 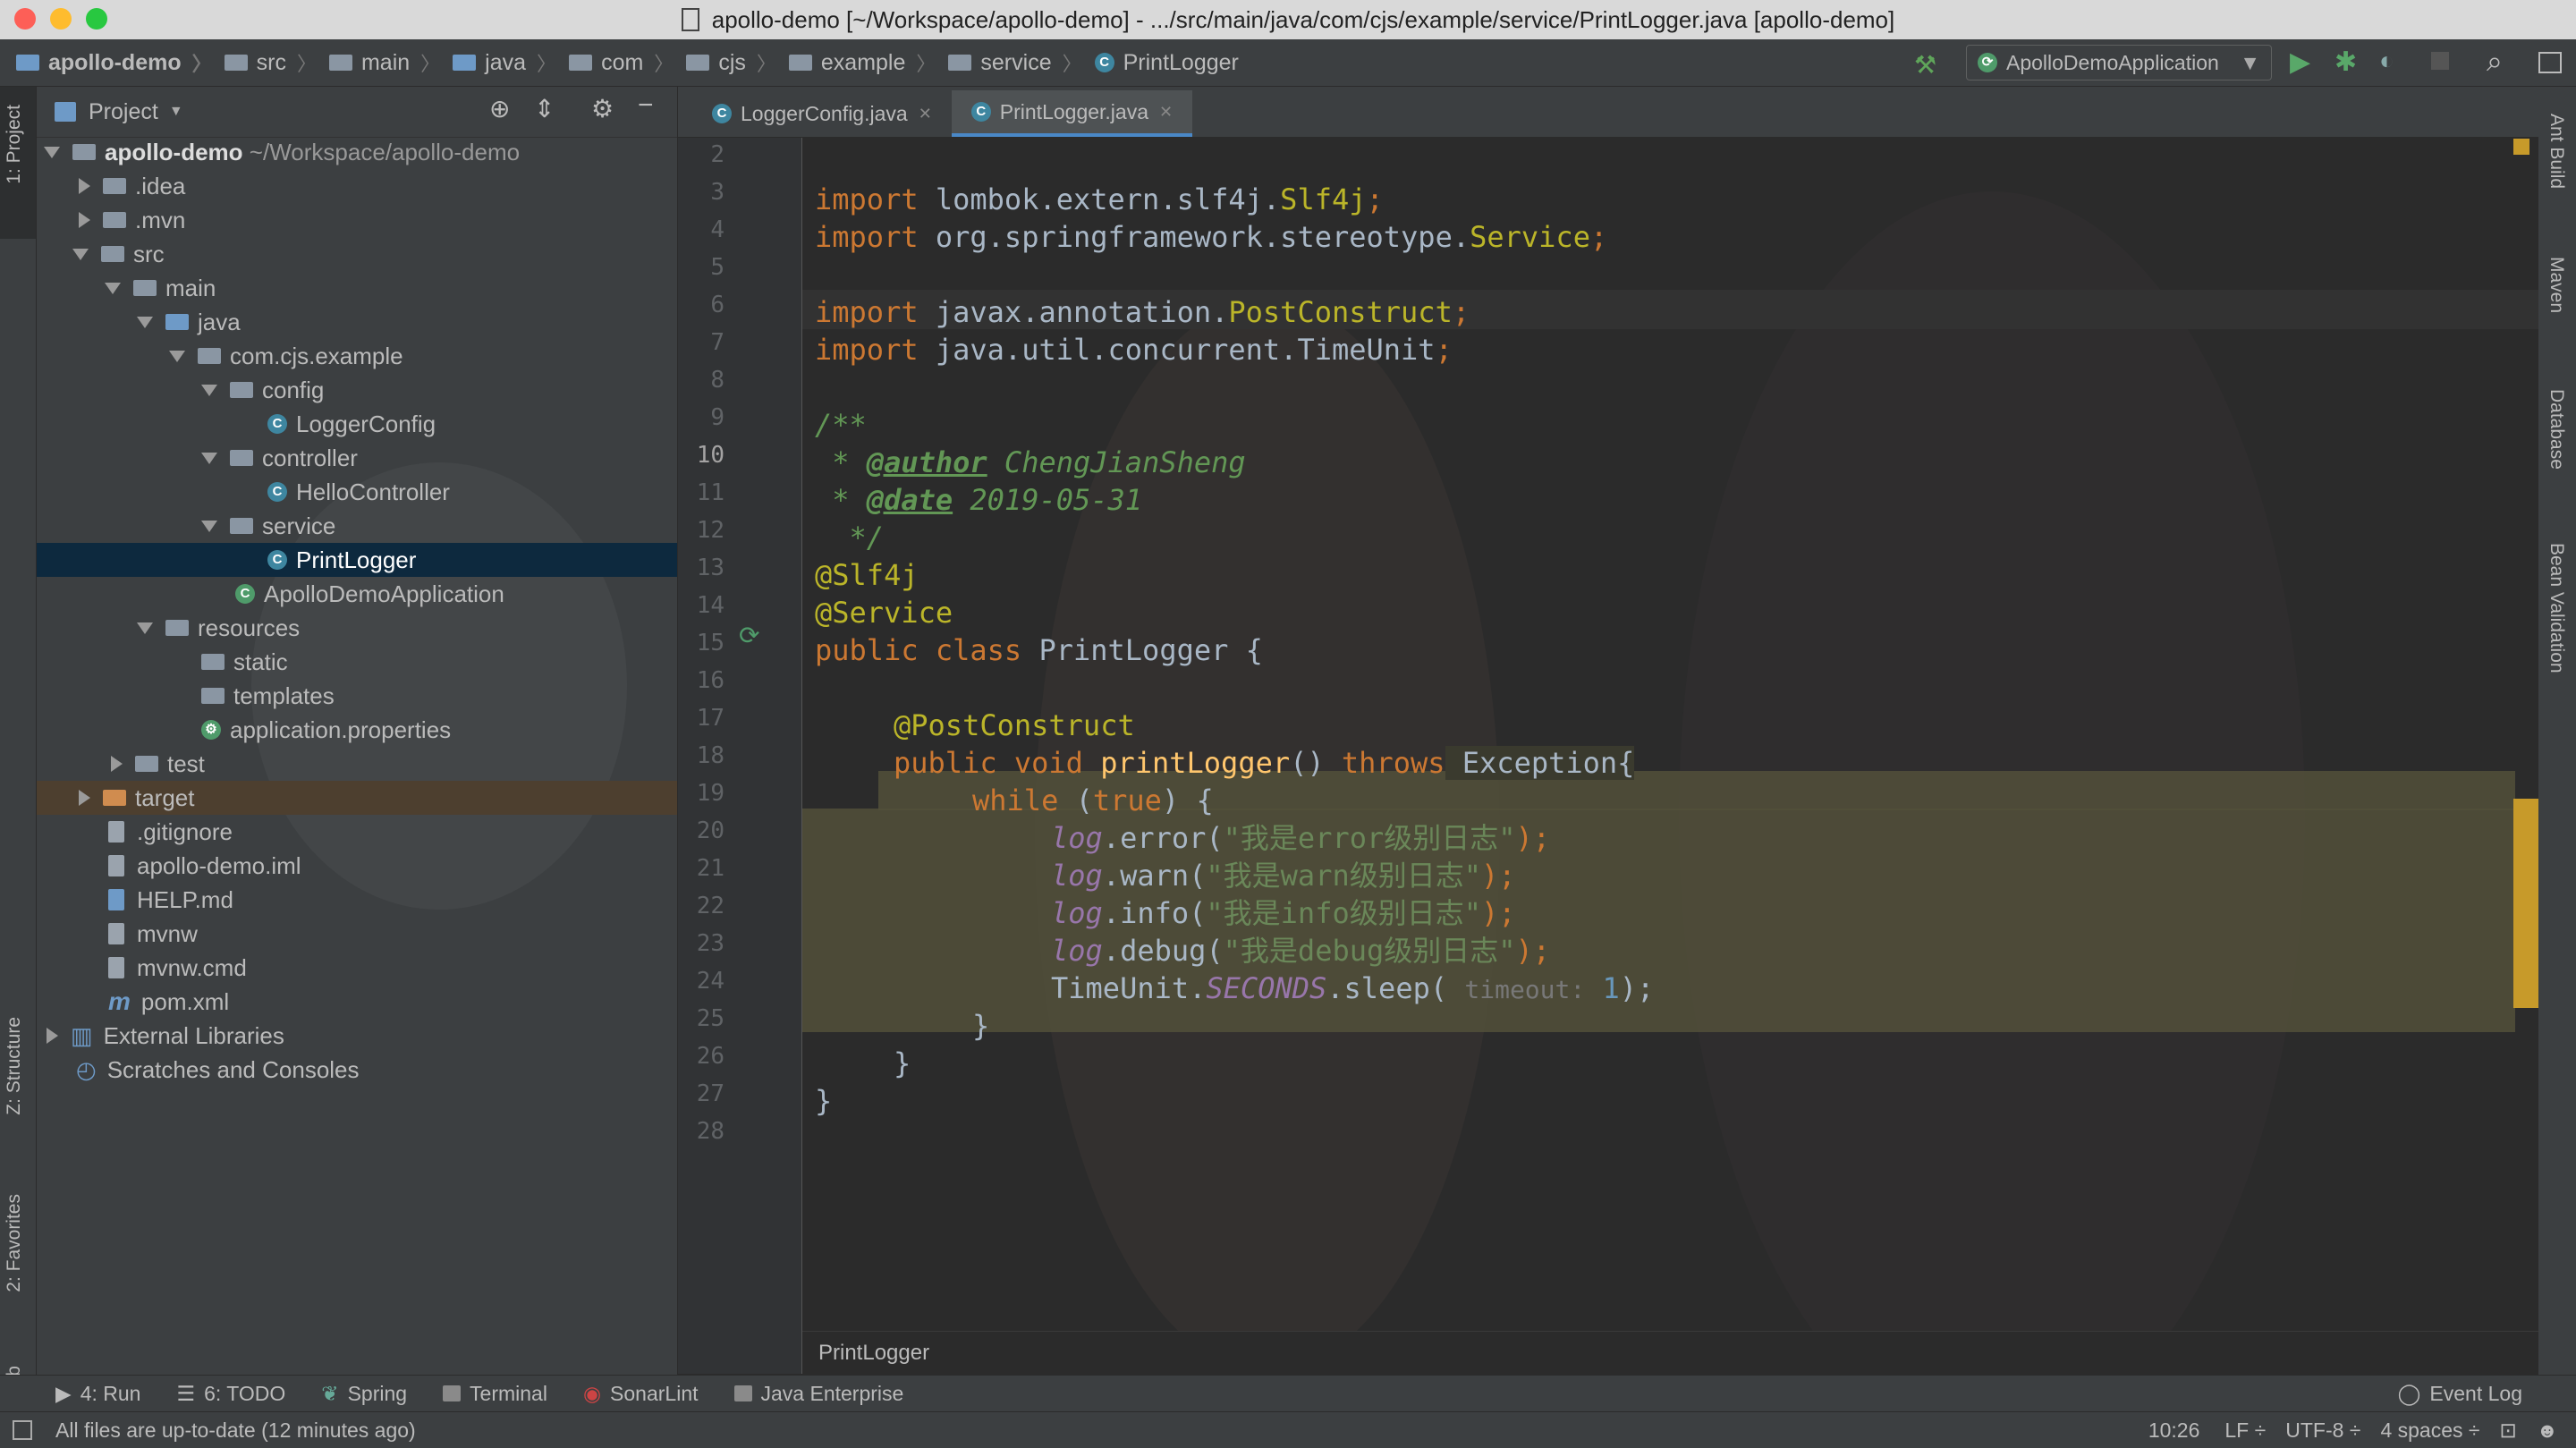 I want to click on class-icon: C, so click(x=277, y=560).